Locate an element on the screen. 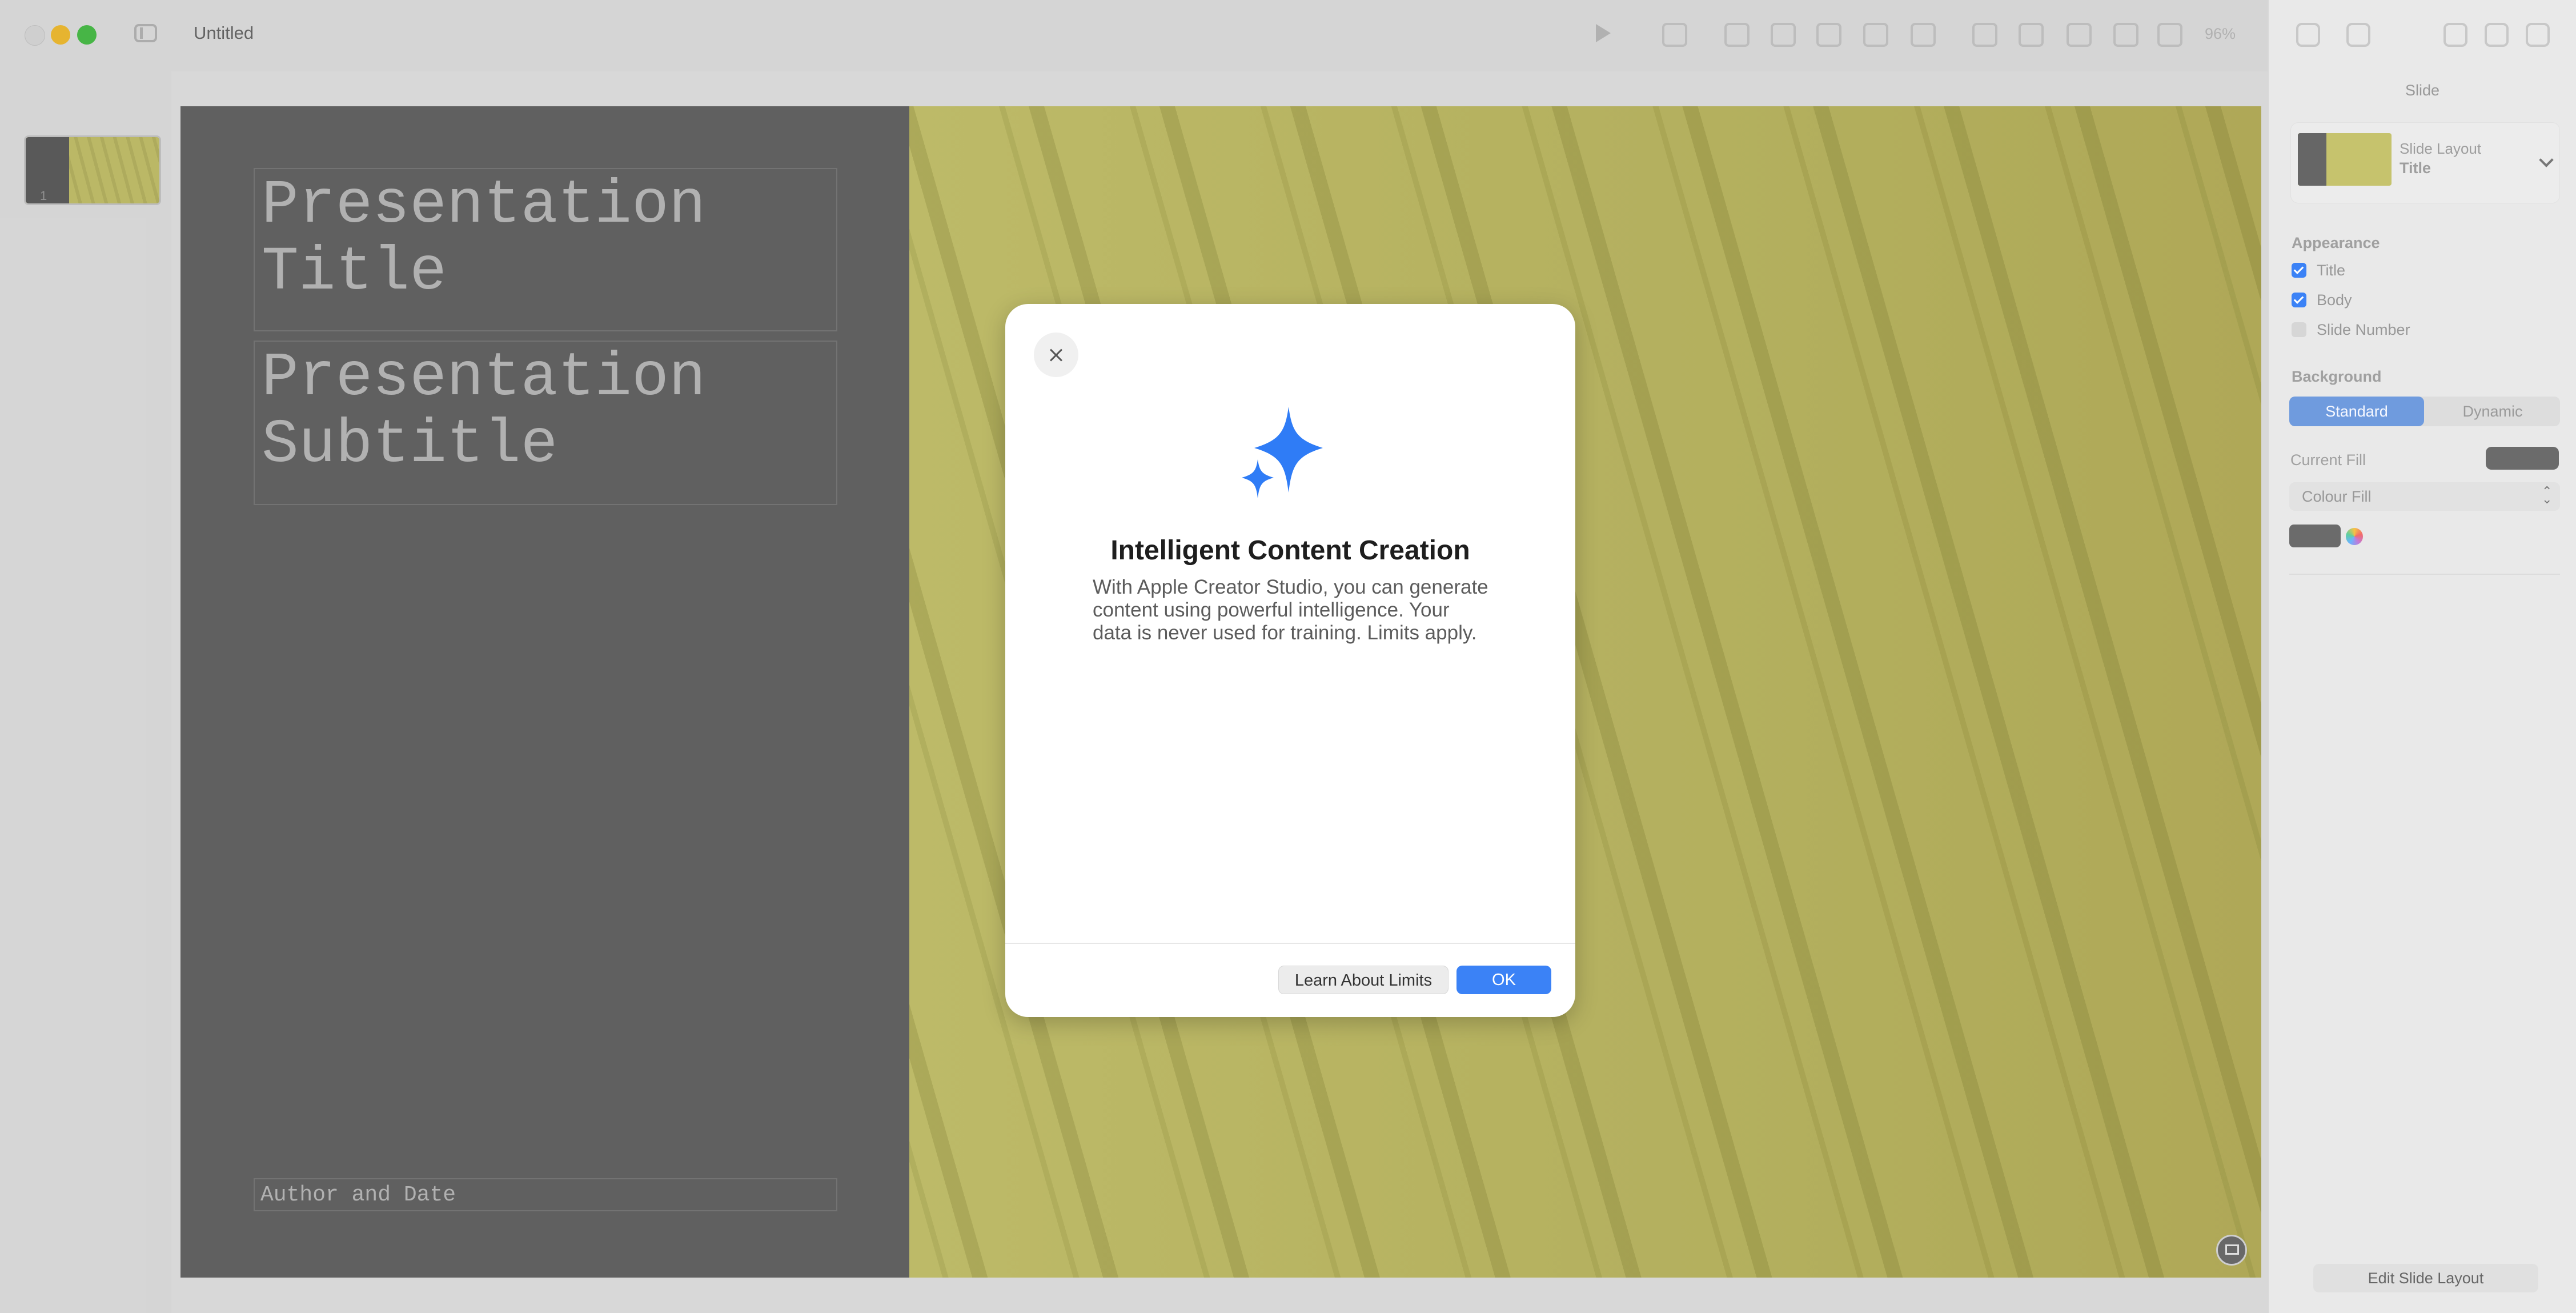  background-mode-control: Standard Dynamic is located at coordinates (2424, 411).